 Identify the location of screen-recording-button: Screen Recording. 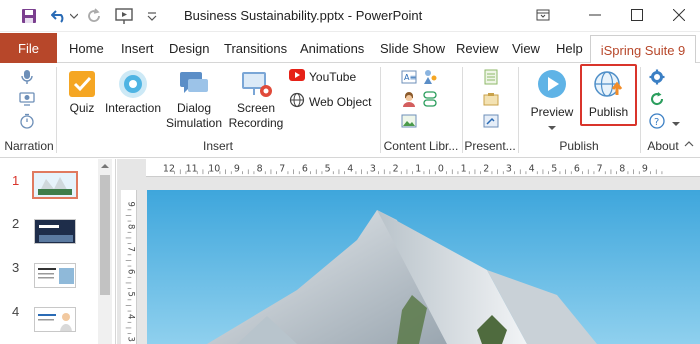
(256, 99).